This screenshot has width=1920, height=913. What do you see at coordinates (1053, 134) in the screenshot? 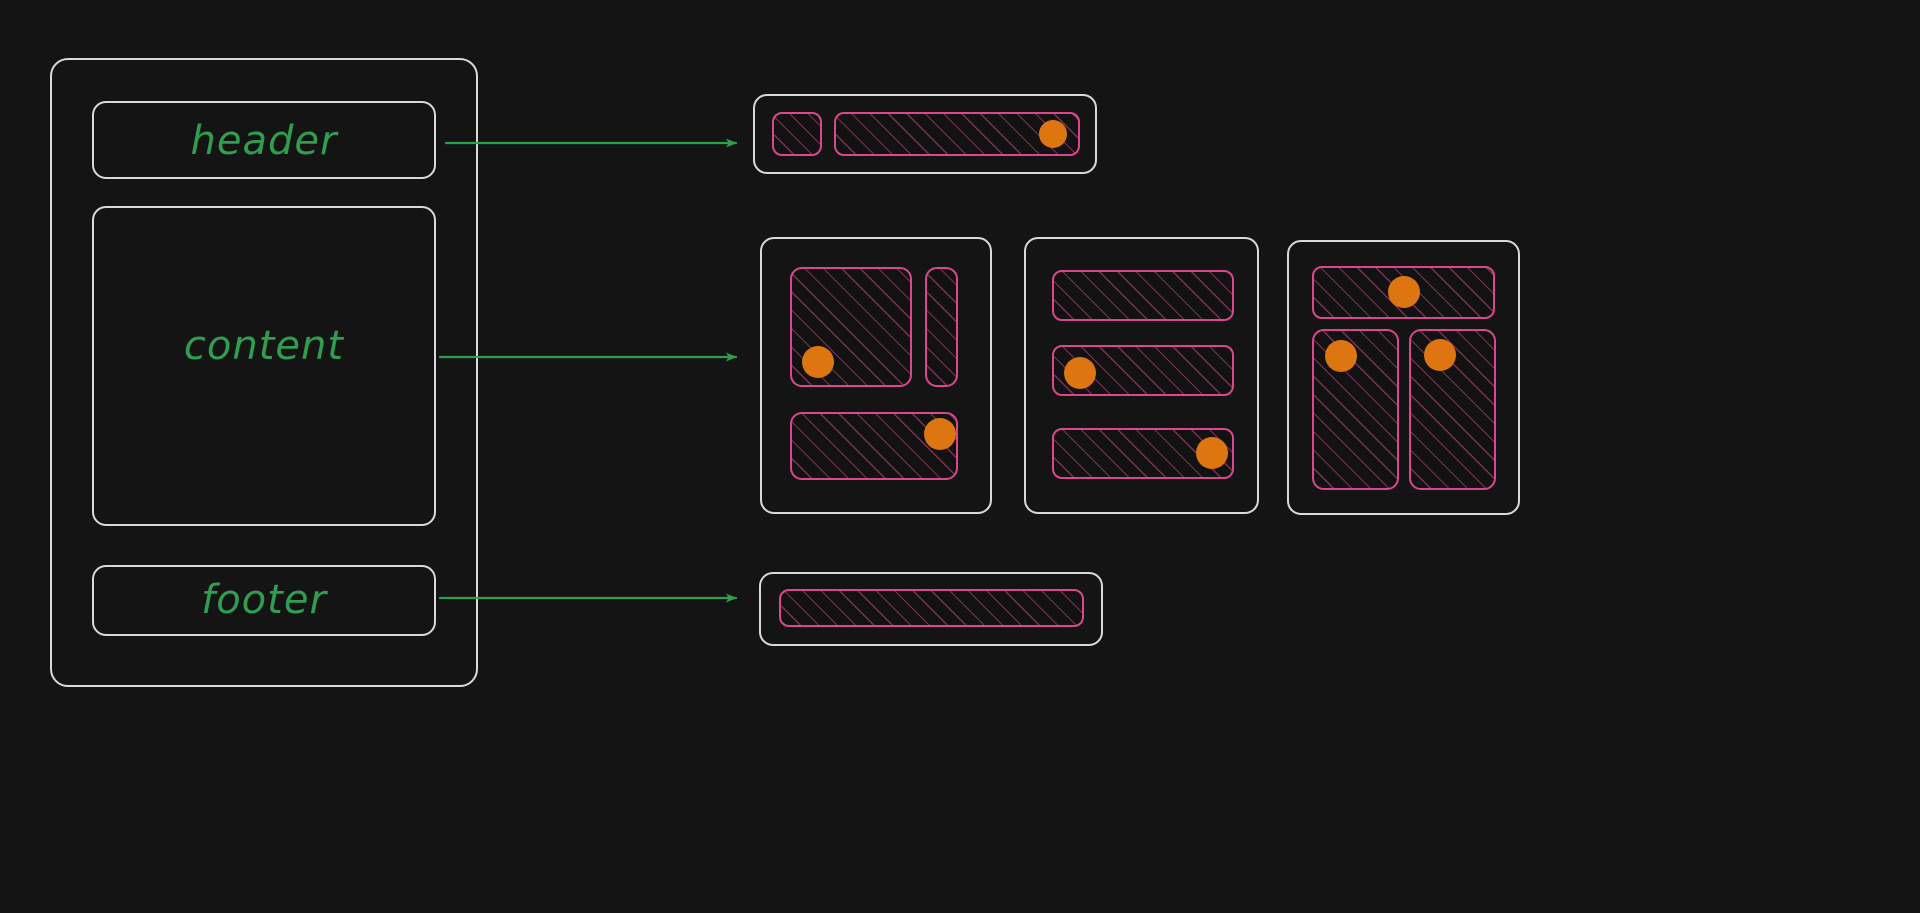
I see `header-nav-block-accent-dot` at bounding box center [1053, 134].